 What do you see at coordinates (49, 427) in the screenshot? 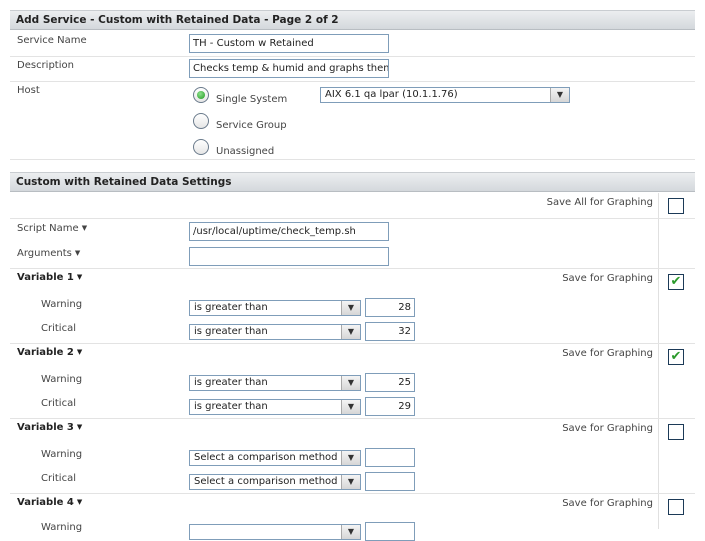
I see `variable-3-label: Variable 3 ▼` at bounding box center [49, 427].